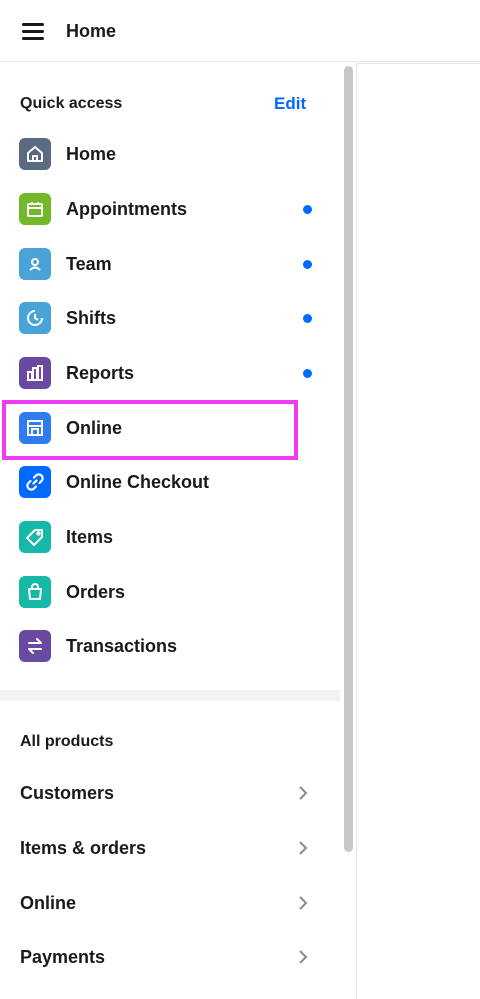 This screenshot has width=480, height=999. What do you see at coordinates (48, 903) in the screenshot?
I see `all-products-label: Online` at bounding box center [48, 903].